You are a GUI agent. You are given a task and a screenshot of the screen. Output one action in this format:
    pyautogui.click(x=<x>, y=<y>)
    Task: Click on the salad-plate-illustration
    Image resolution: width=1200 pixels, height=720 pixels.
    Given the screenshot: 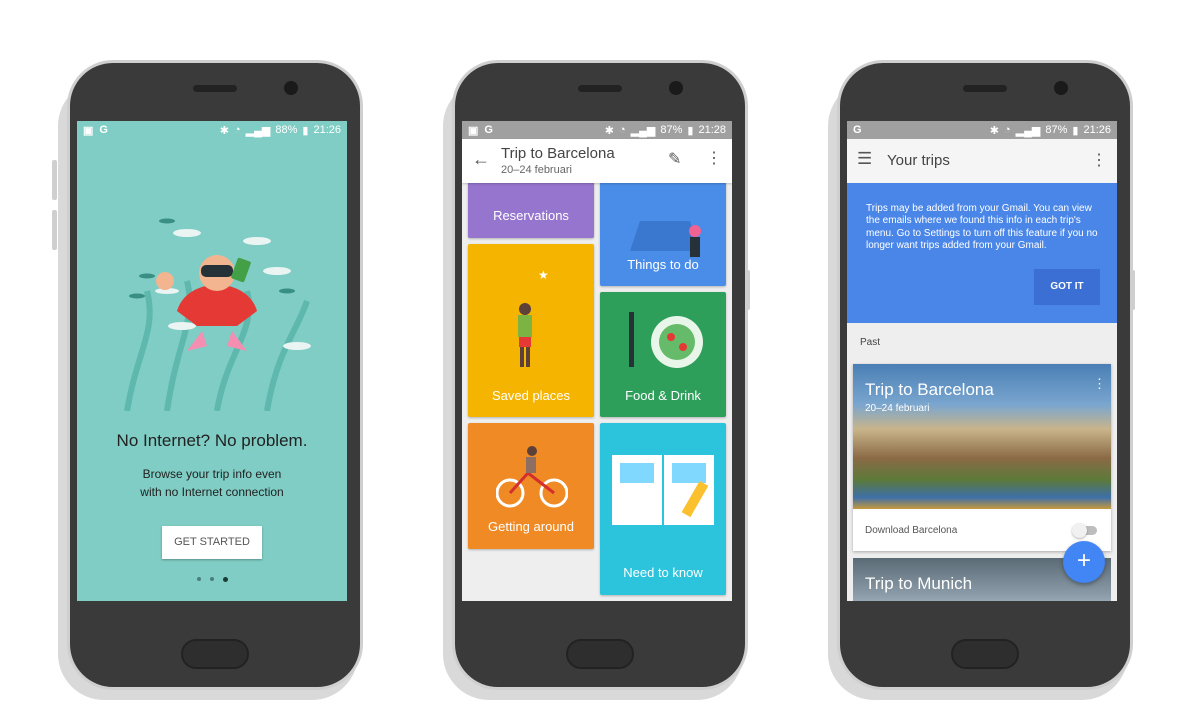 What is the action you would take?
    pyautogui.click(x=666, y=340)
    